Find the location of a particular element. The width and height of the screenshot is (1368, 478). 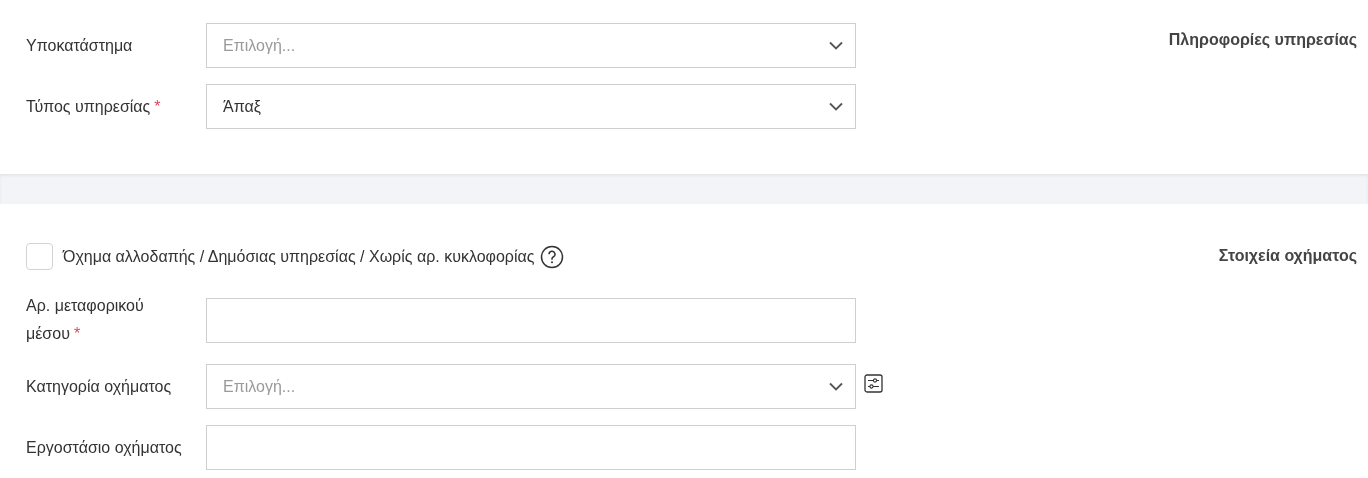

field-label: Κατηγορία οχήματος is located at coordinates (99, 386).